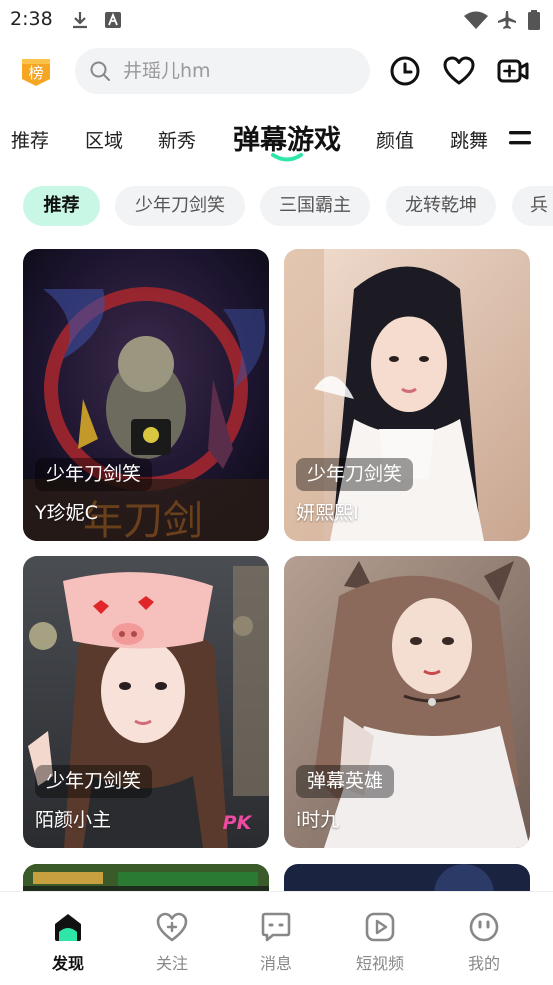  What do you see at coordinates (318, 820) in the screenshot?
I see `streamer-name: i时九` at bounding box center [318, 820].